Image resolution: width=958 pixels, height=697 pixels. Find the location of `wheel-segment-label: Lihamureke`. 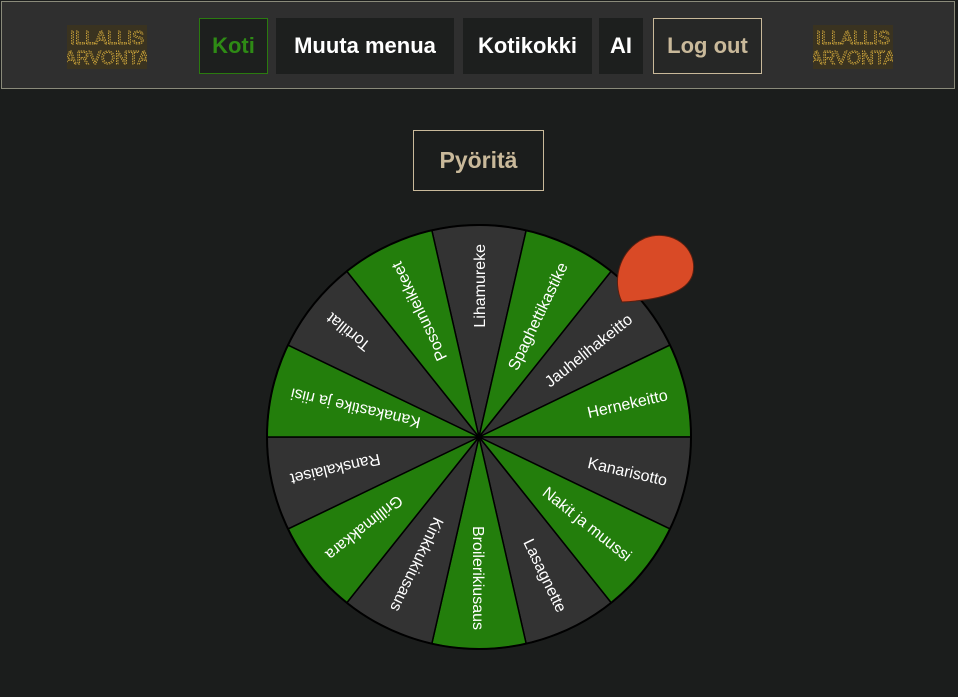

wheel-segment-label: Lihamureke is located at coordinates (480, 286).